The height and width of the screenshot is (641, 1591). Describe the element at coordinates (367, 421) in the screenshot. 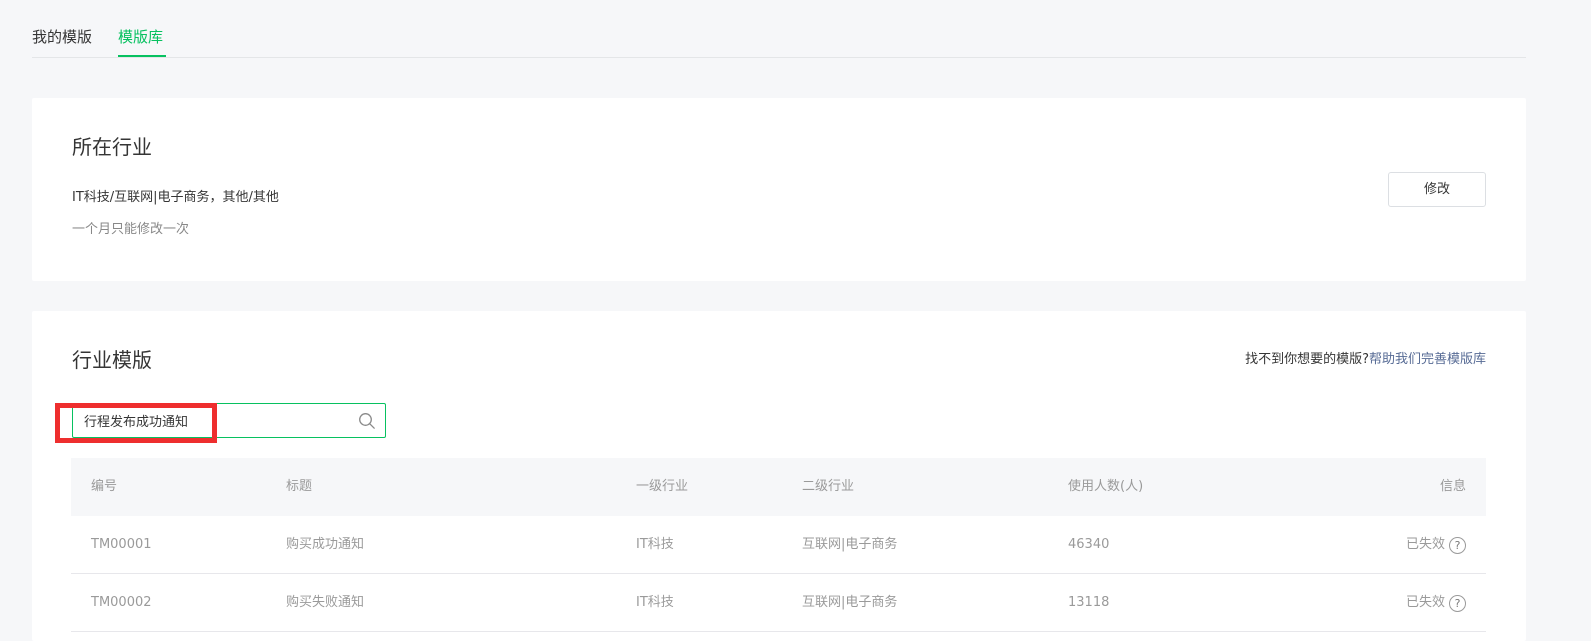

I see `search-icon` at that location.